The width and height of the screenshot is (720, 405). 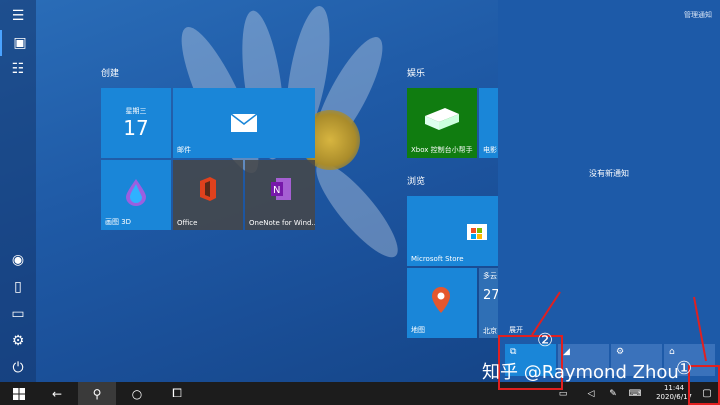 What do you see at coordinates (208, 189) in the screenshot?
I see `office-logo-icon` at bounding box center [208, 189].